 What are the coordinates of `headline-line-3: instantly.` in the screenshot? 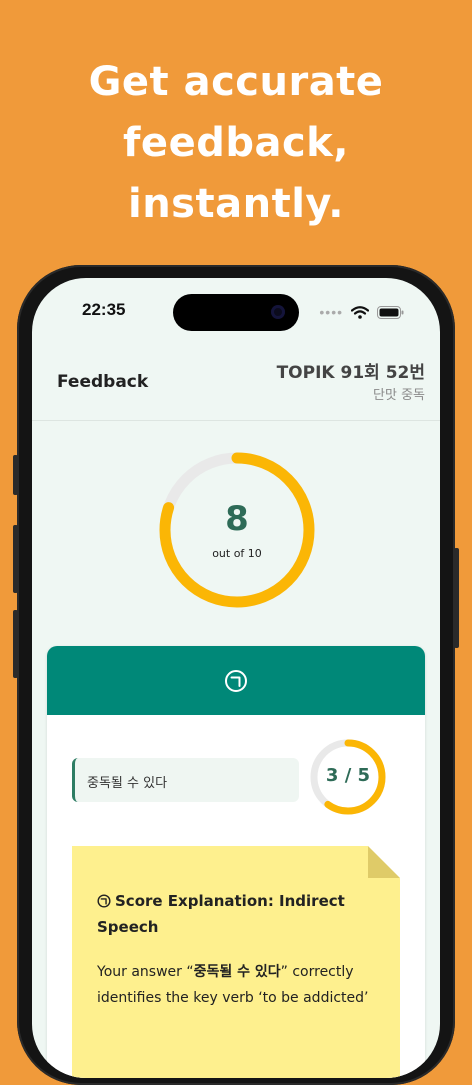 It's located at (235, 204).